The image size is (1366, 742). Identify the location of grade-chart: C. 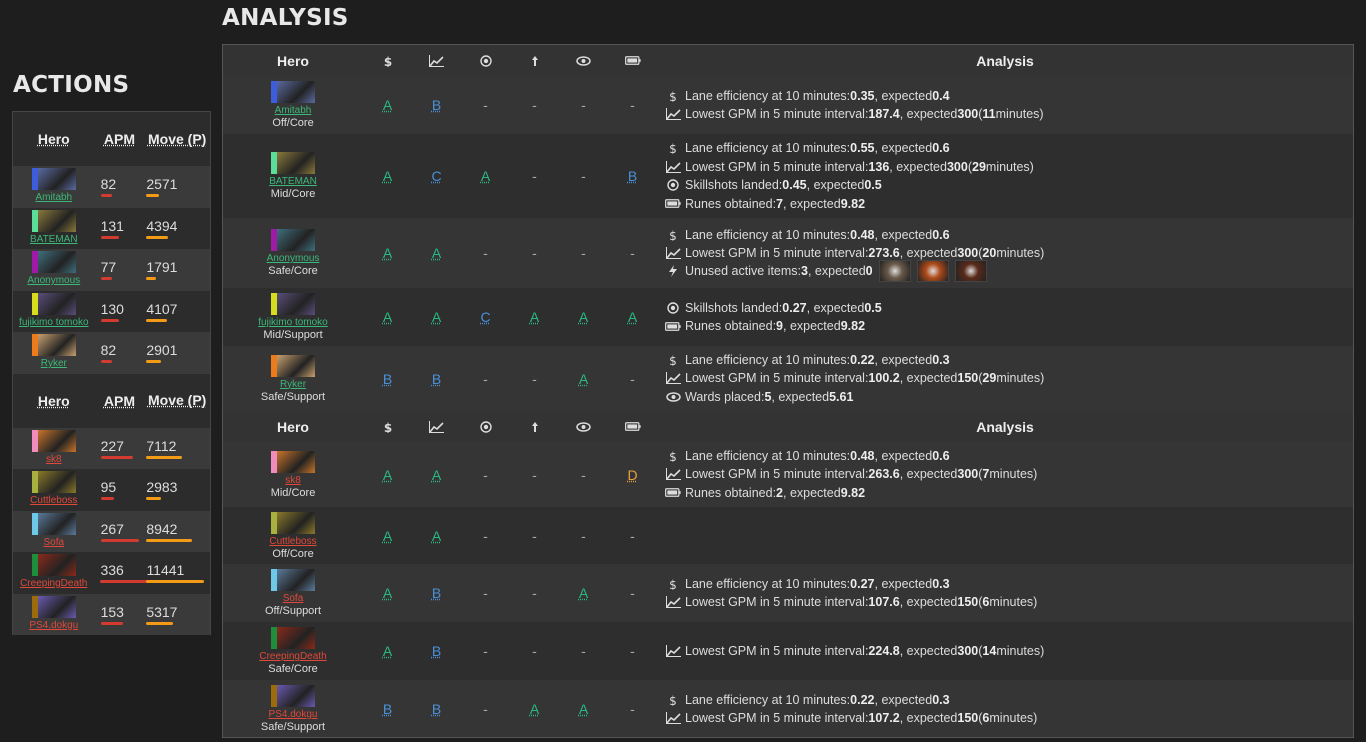
(436, 176).